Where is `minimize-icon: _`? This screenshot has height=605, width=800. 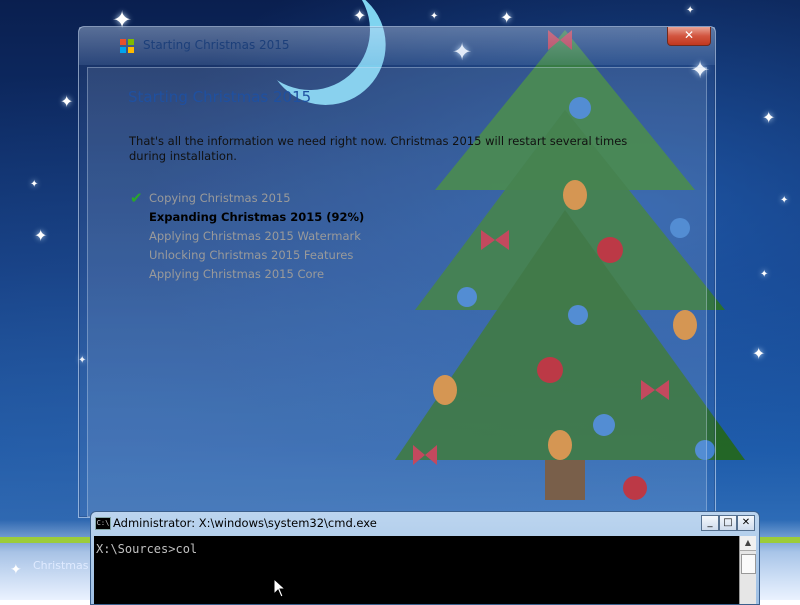
minimize-icon: _ is located at coordinates (710, 522).